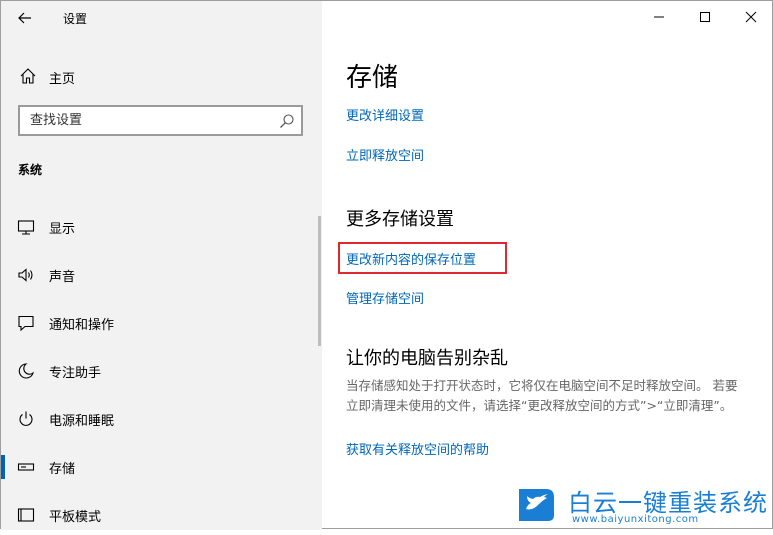 Image resolution: width=773 pixels, height=535 pixels. Describe the element at coordinates (161, 18) in the screenshot. I see `title-bar: 设置` at that location.